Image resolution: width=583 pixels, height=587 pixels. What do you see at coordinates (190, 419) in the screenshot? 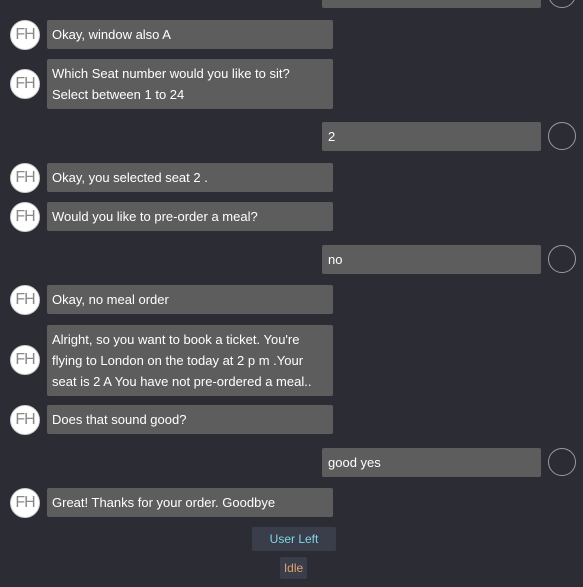
I see `bot-message: Does that sound good?` at bounding box center [190, 419].